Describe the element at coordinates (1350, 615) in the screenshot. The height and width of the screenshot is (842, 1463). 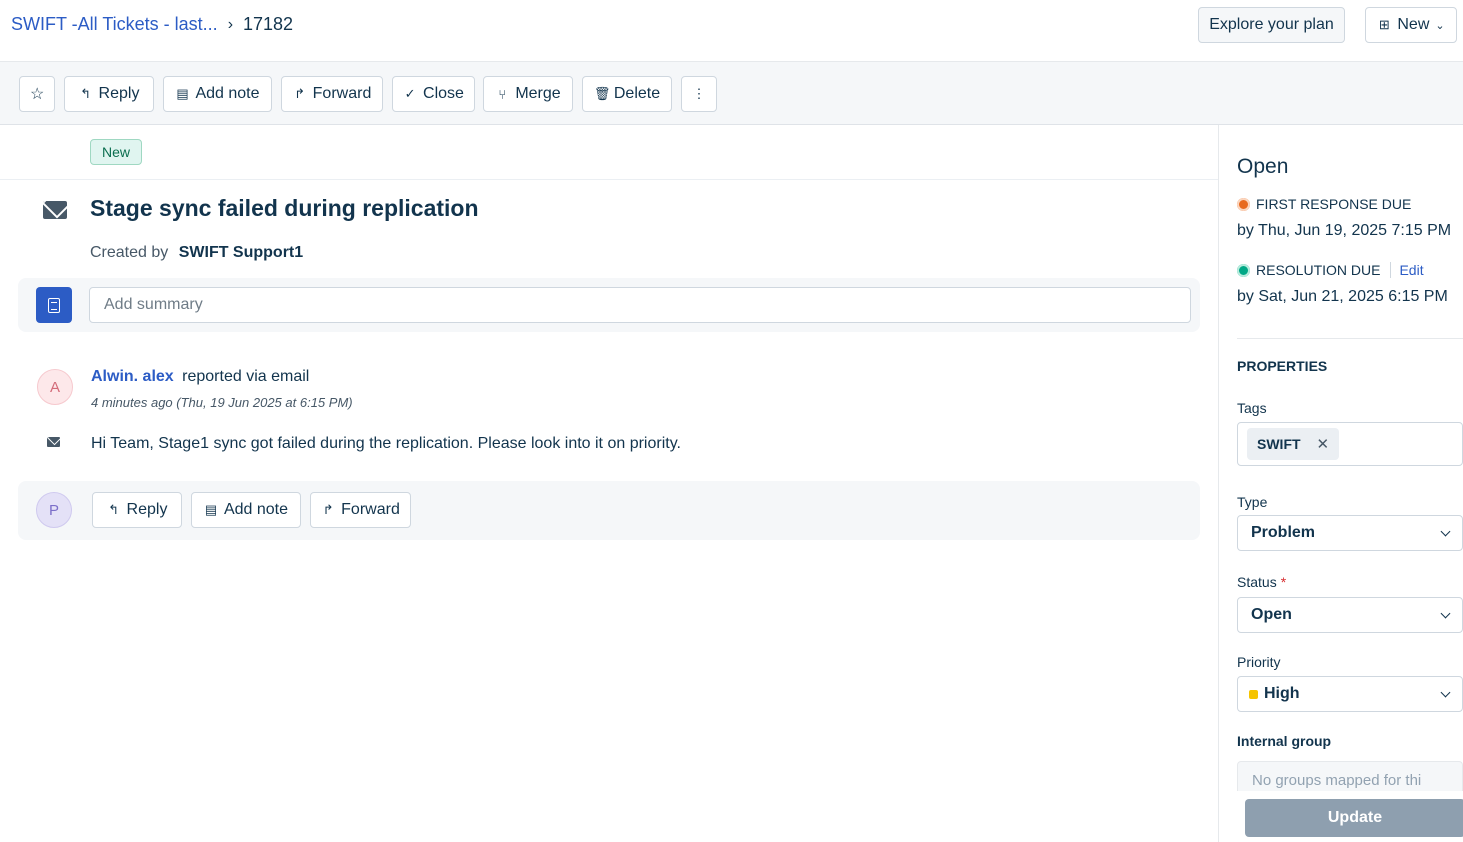
I see `status-select: Open` at that location.